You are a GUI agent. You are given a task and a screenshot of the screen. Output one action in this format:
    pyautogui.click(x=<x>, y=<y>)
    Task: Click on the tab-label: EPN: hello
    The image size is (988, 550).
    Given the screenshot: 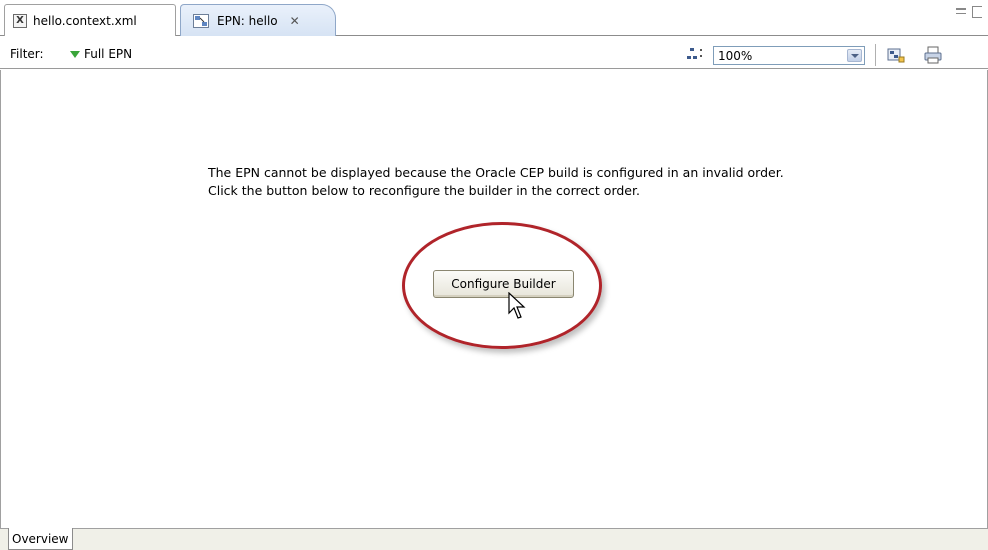 What is the action you would take?
    pyautogui.click(x=247, y=20)
    